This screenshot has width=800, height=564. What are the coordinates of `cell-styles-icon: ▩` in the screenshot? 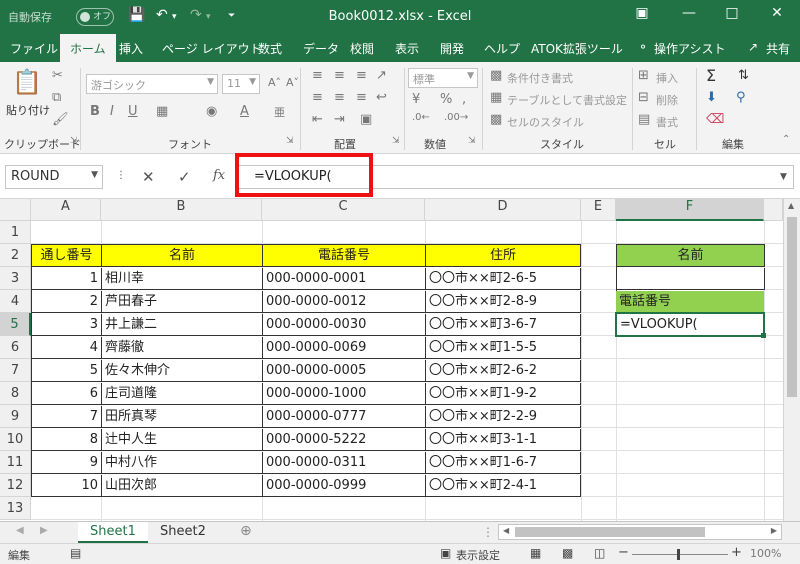 It's located at (496, 119).